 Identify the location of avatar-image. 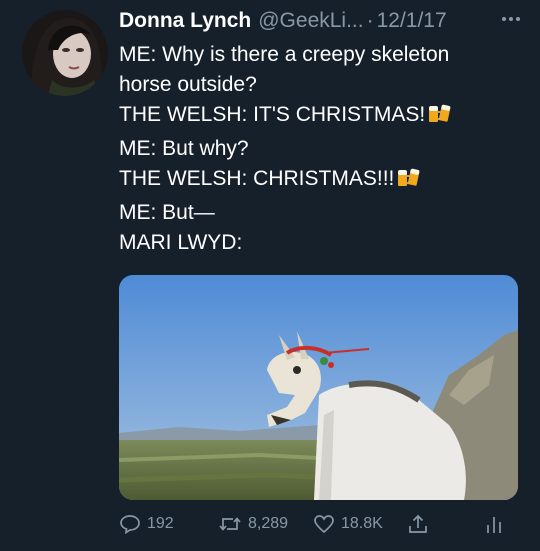
(65, 53).